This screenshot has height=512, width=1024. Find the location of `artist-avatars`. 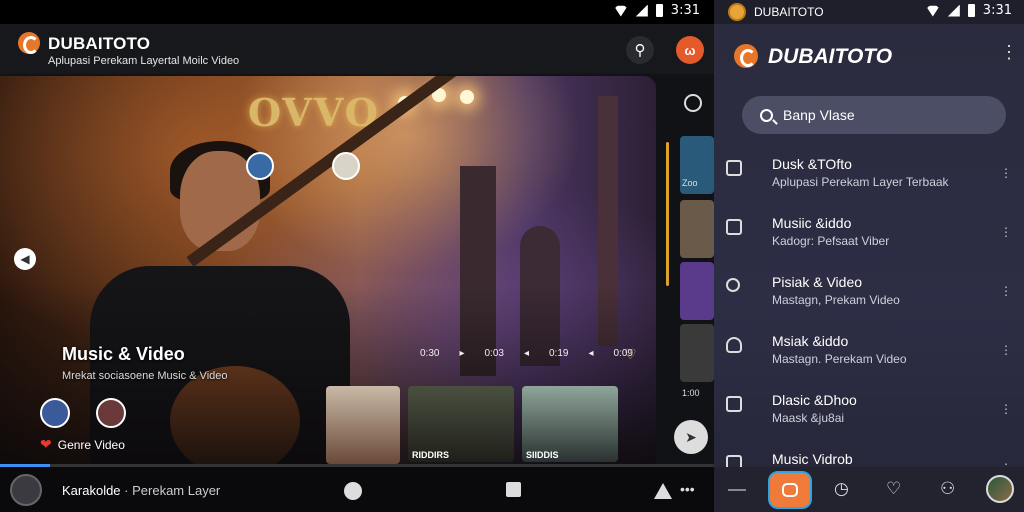

artist-avatars is located at coordinates (83, 413).